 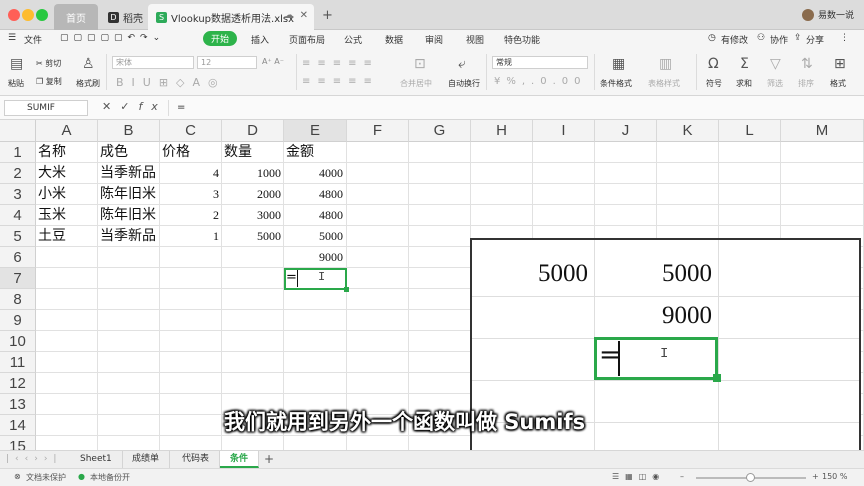 I want to click on row-header: 5, so click(x=18, y=236).